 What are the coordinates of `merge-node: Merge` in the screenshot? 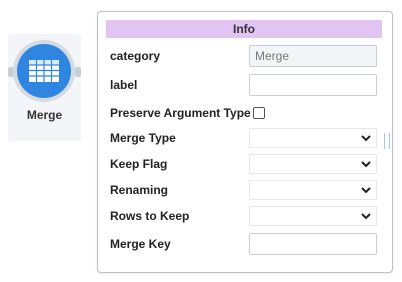 It's located at (44, 87).